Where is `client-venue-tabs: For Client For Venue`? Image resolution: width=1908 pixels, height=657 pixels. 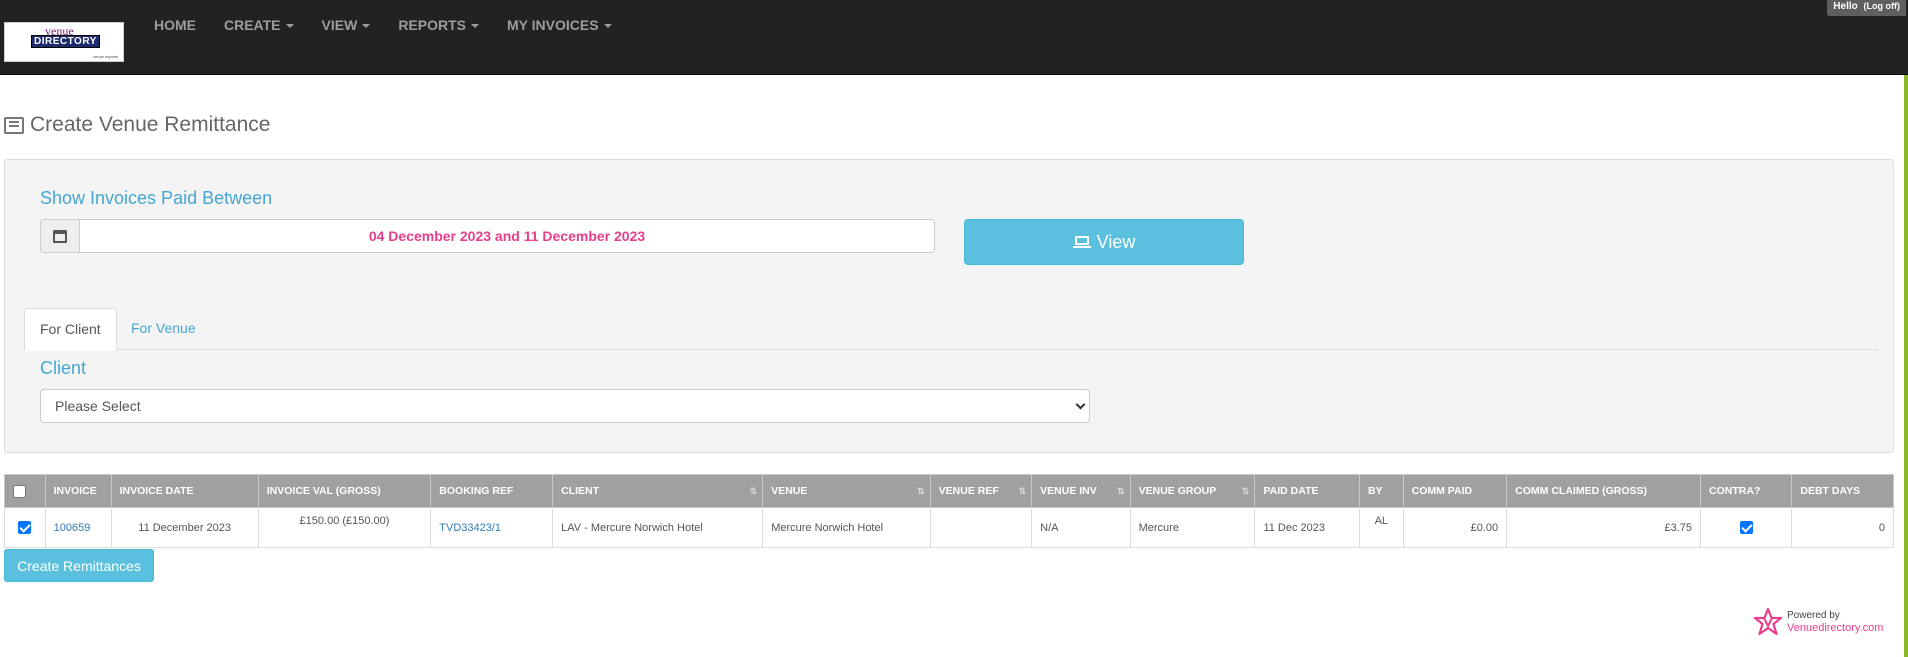 client-venue-tabs: For Client For Venue is located at coordinates (951, 329).